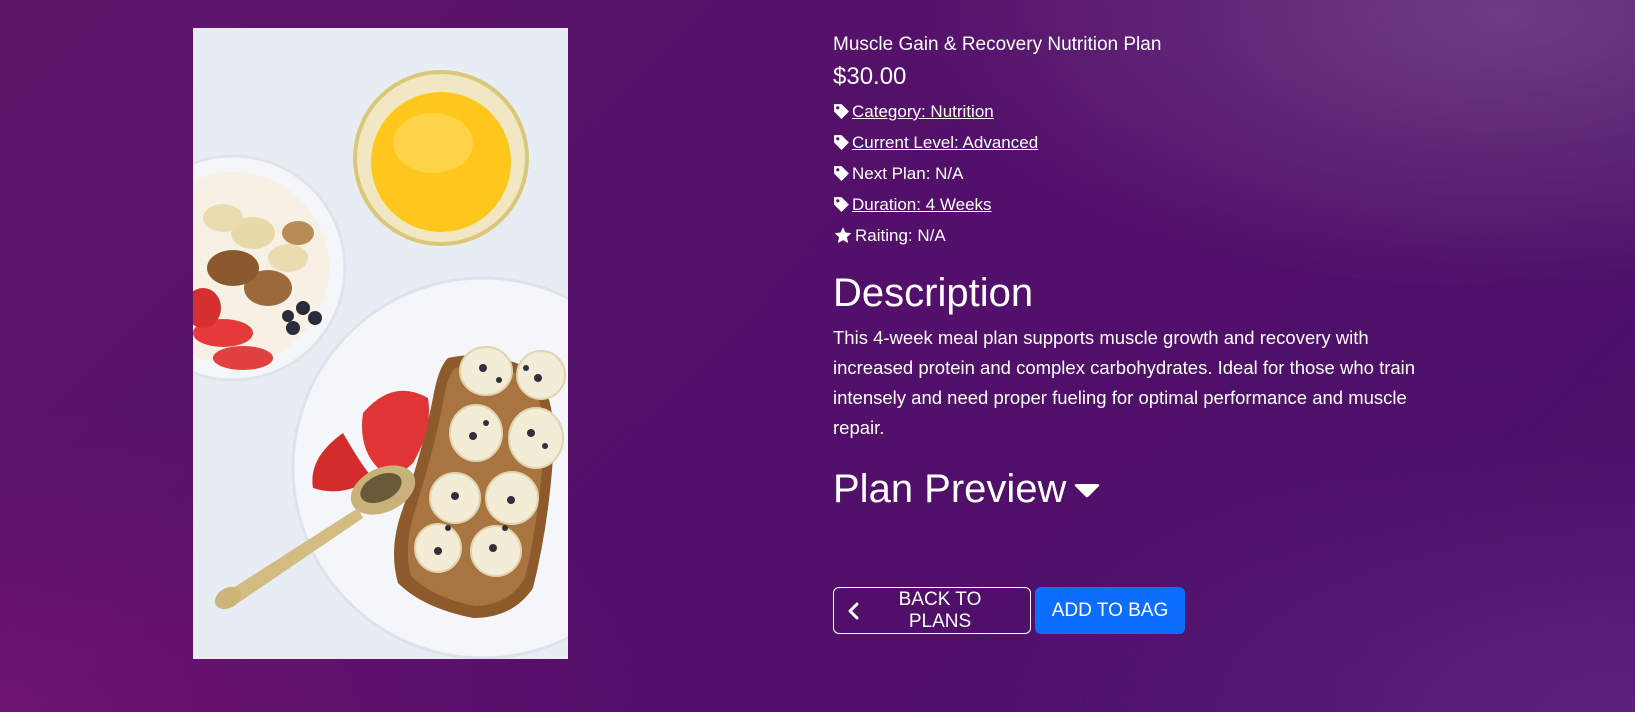  What do you see at coordinates (940, 610) in the screenshot?
I see `back-to-plans-label: BACK TO PLANS` at bounding box center [940, 610].